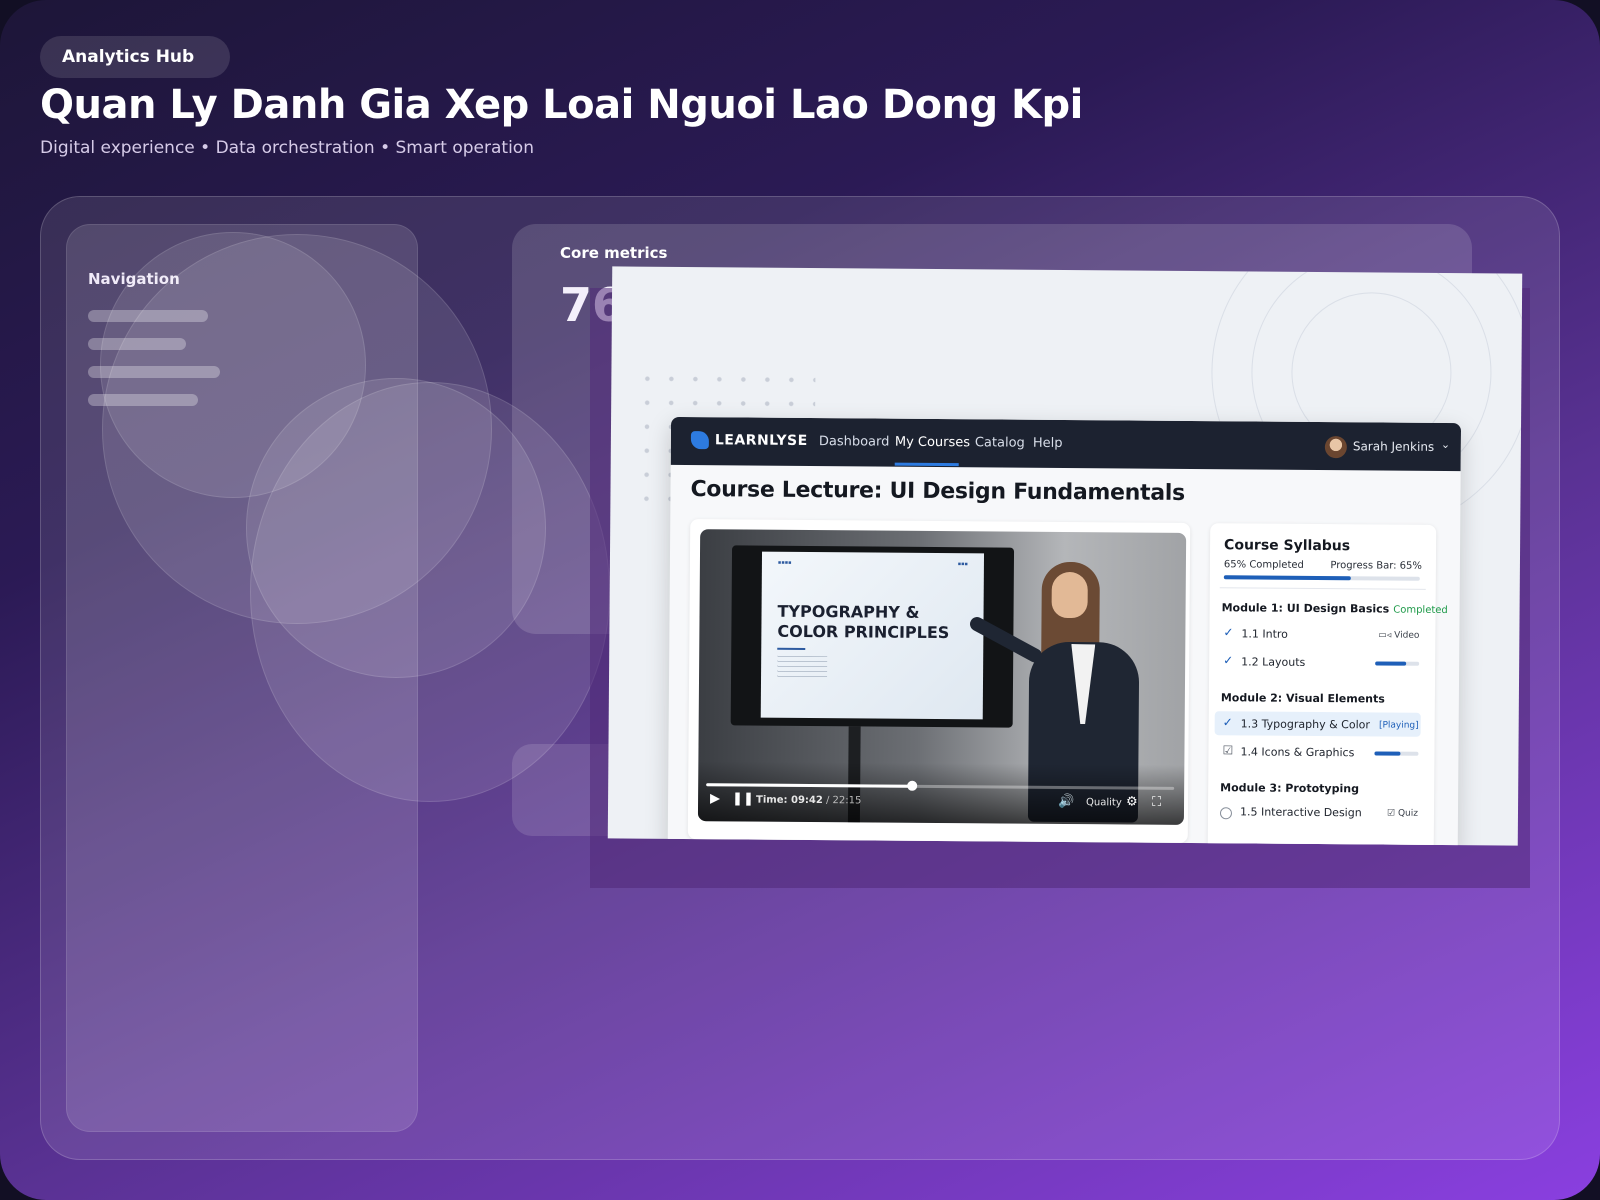 The image size is (1600, 1200). What do you see at coordinates (614, 253) in the screenshot?
I see `core-metrics-label: Core metrics` at bounding box center [614, 253].